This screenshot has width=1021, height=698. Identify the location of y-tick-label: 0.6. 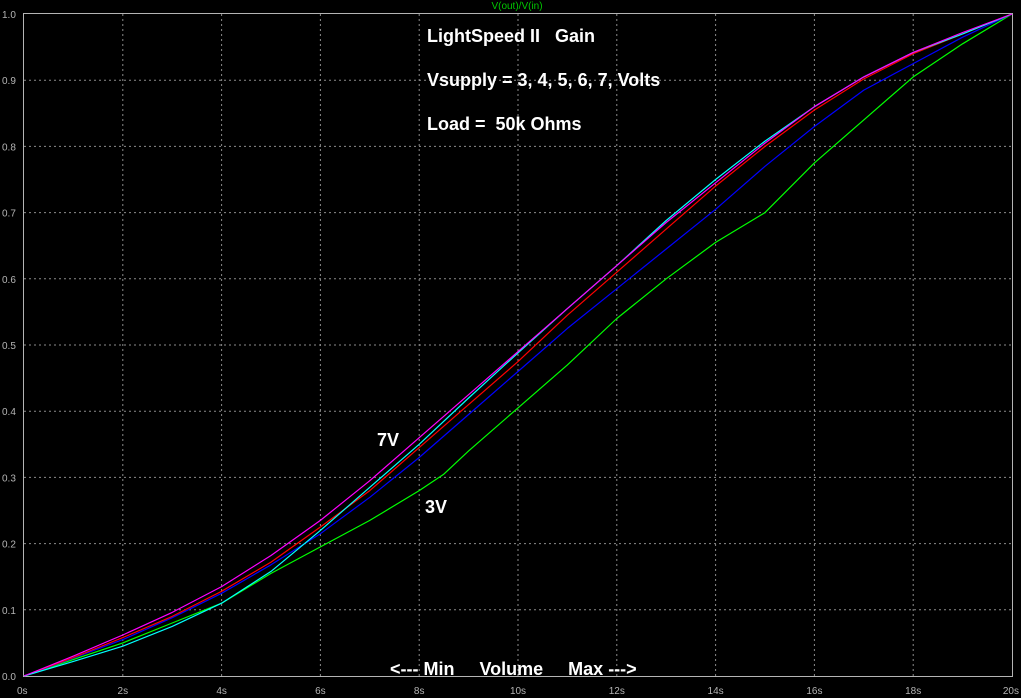
(9, 280).